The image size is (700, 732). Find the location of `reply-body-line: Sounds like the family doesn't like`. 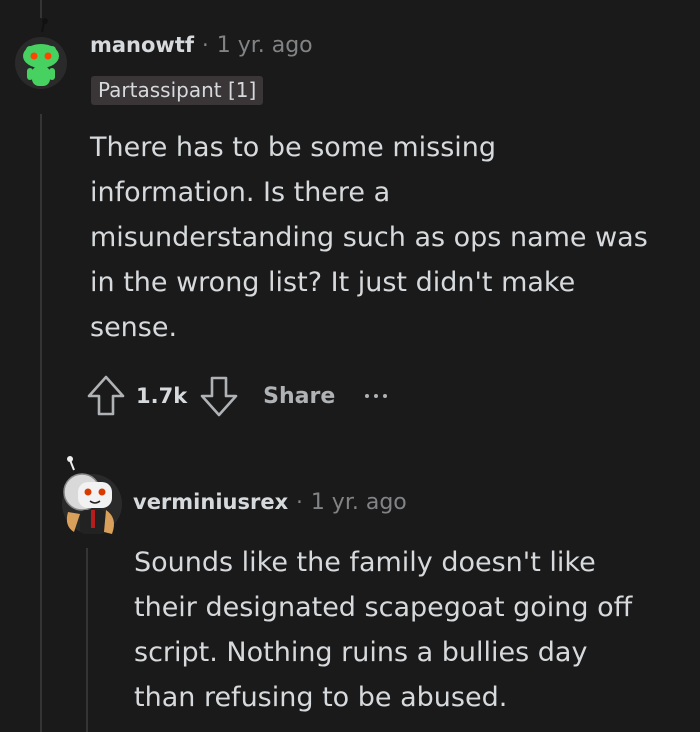

reply-body-line: Sounds like the family doesn't like is located at coordinates (365, 562).